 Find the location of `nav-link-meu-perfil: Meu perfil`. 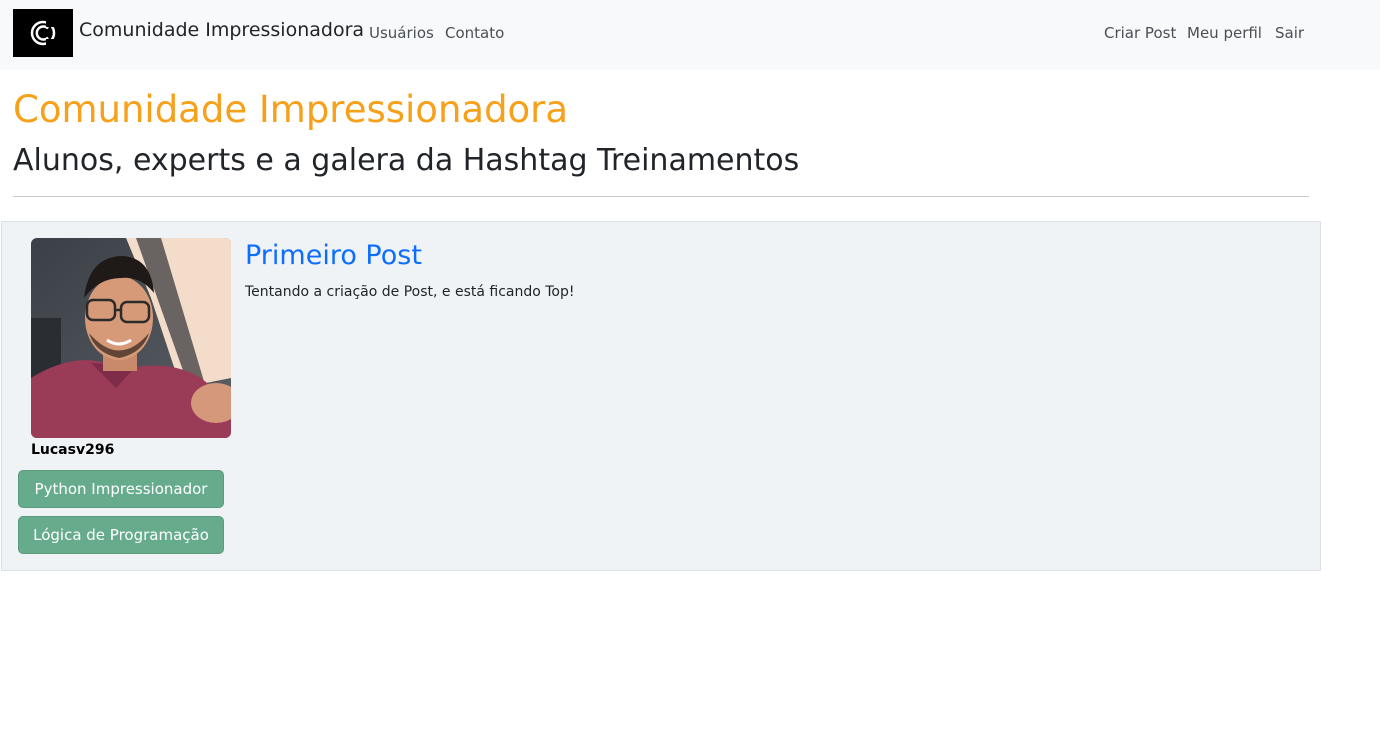

nav-link-meu-perfil: Meu perfil is located at coordinates (1224, 33).